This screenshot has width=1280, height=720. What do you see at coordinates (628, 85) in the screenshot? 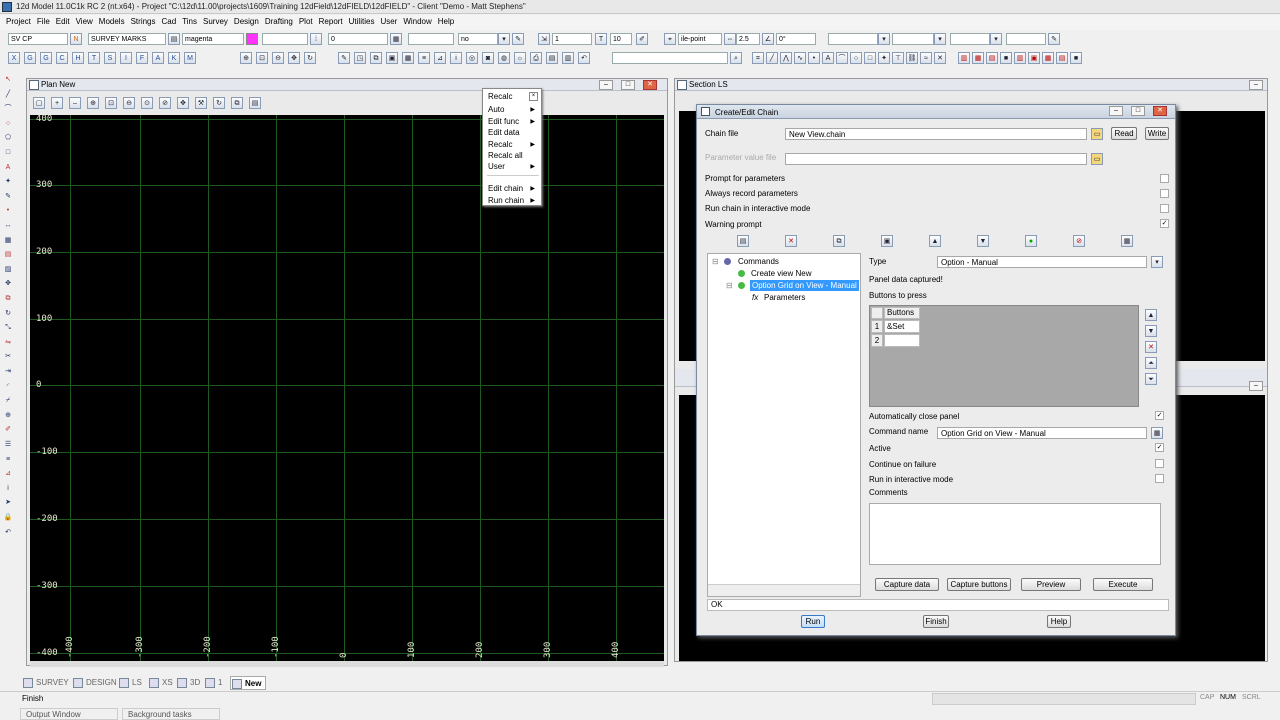
I see `maximize-button: □` at bounding box center [628, 85].